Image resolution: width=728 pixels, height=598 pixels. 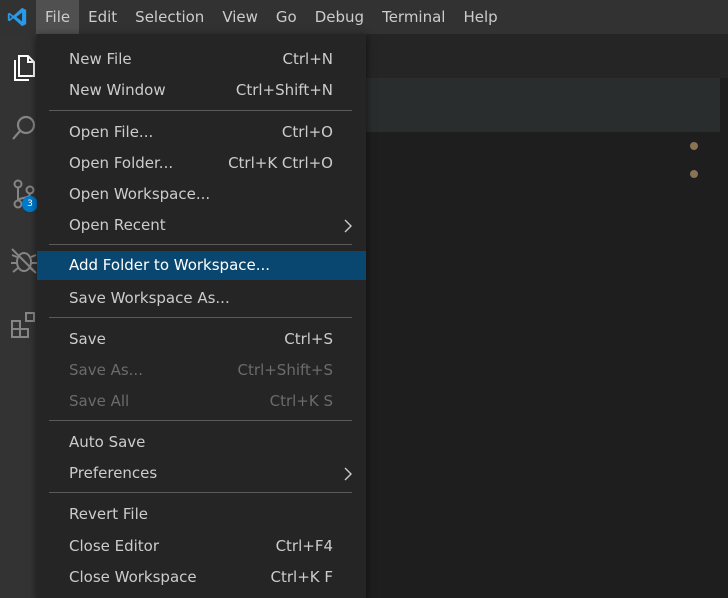 I want to click on menu-help: Help, so click(x=480, y=17).